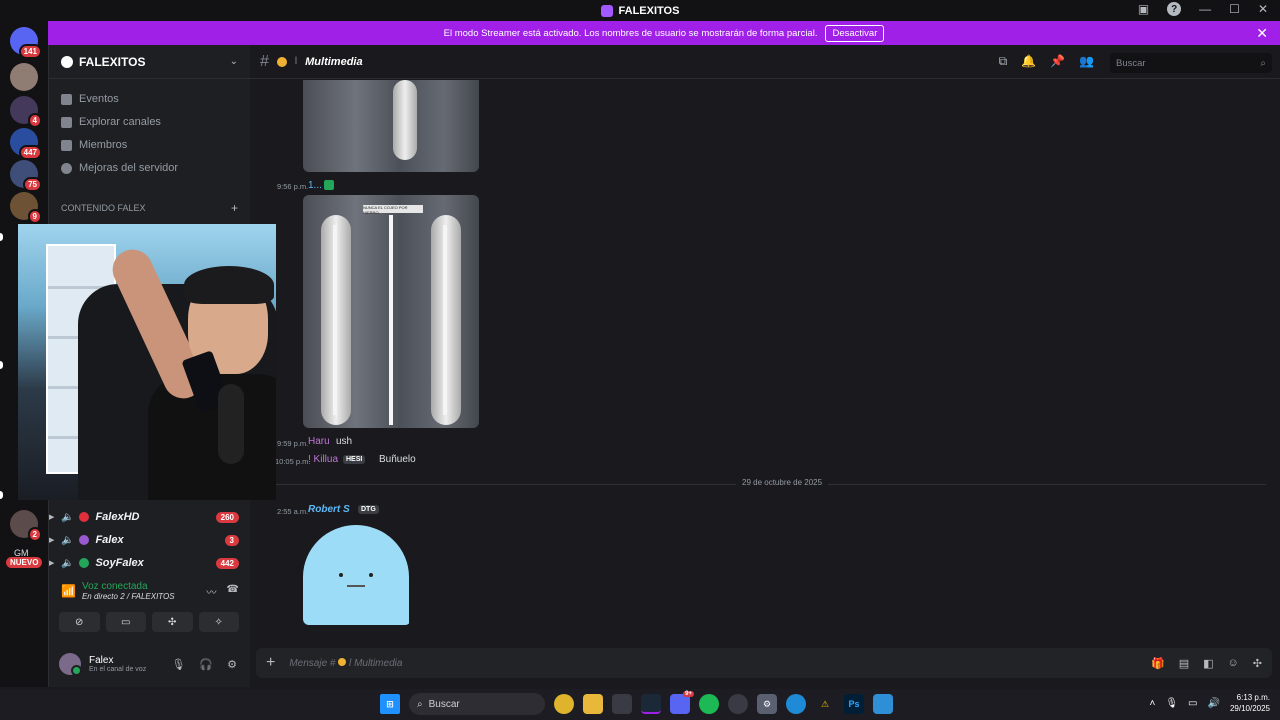 This screenshot has width=1280, height=720. What do you see at coordinates (1205, 9) in the screenshot?
I see `minimize-button: —` at bounding box center [1205, 9].